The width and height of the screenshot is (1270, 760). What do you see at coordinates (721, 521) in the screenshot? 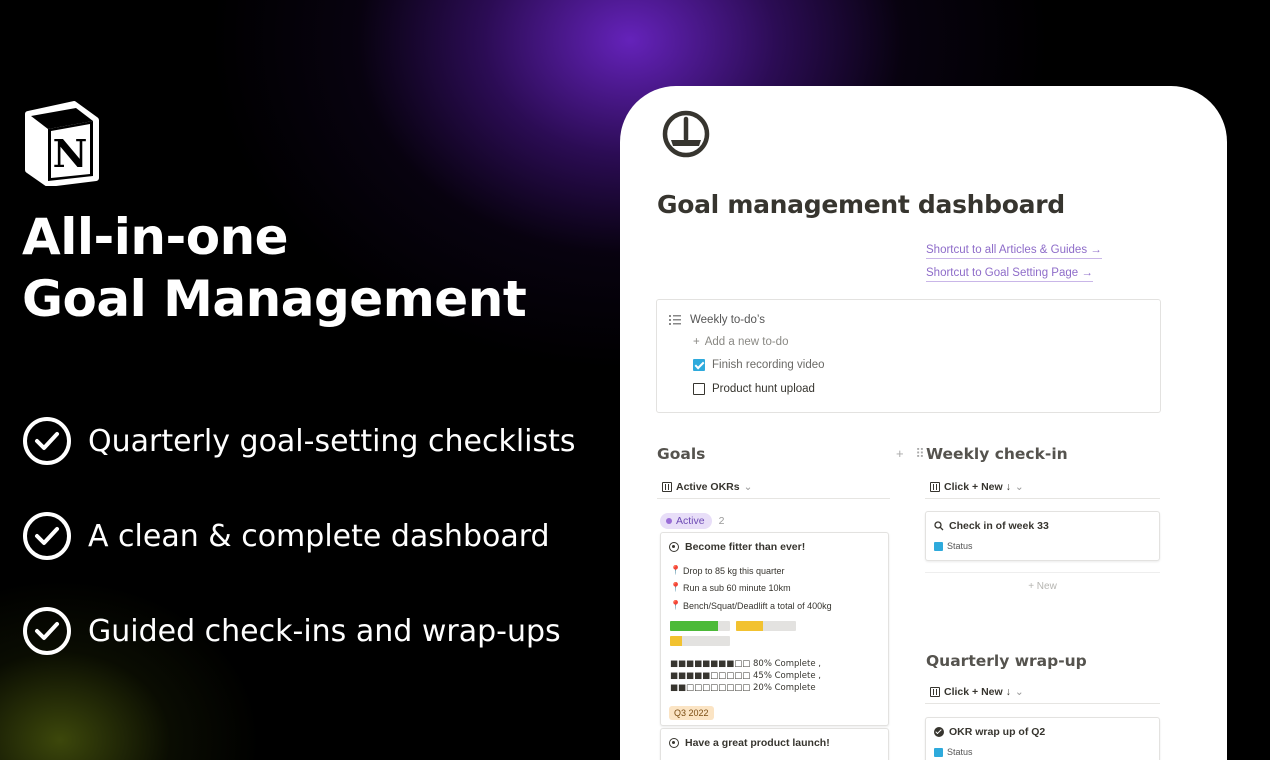
I see `group-count: 2` at bounding box center [721, 521].